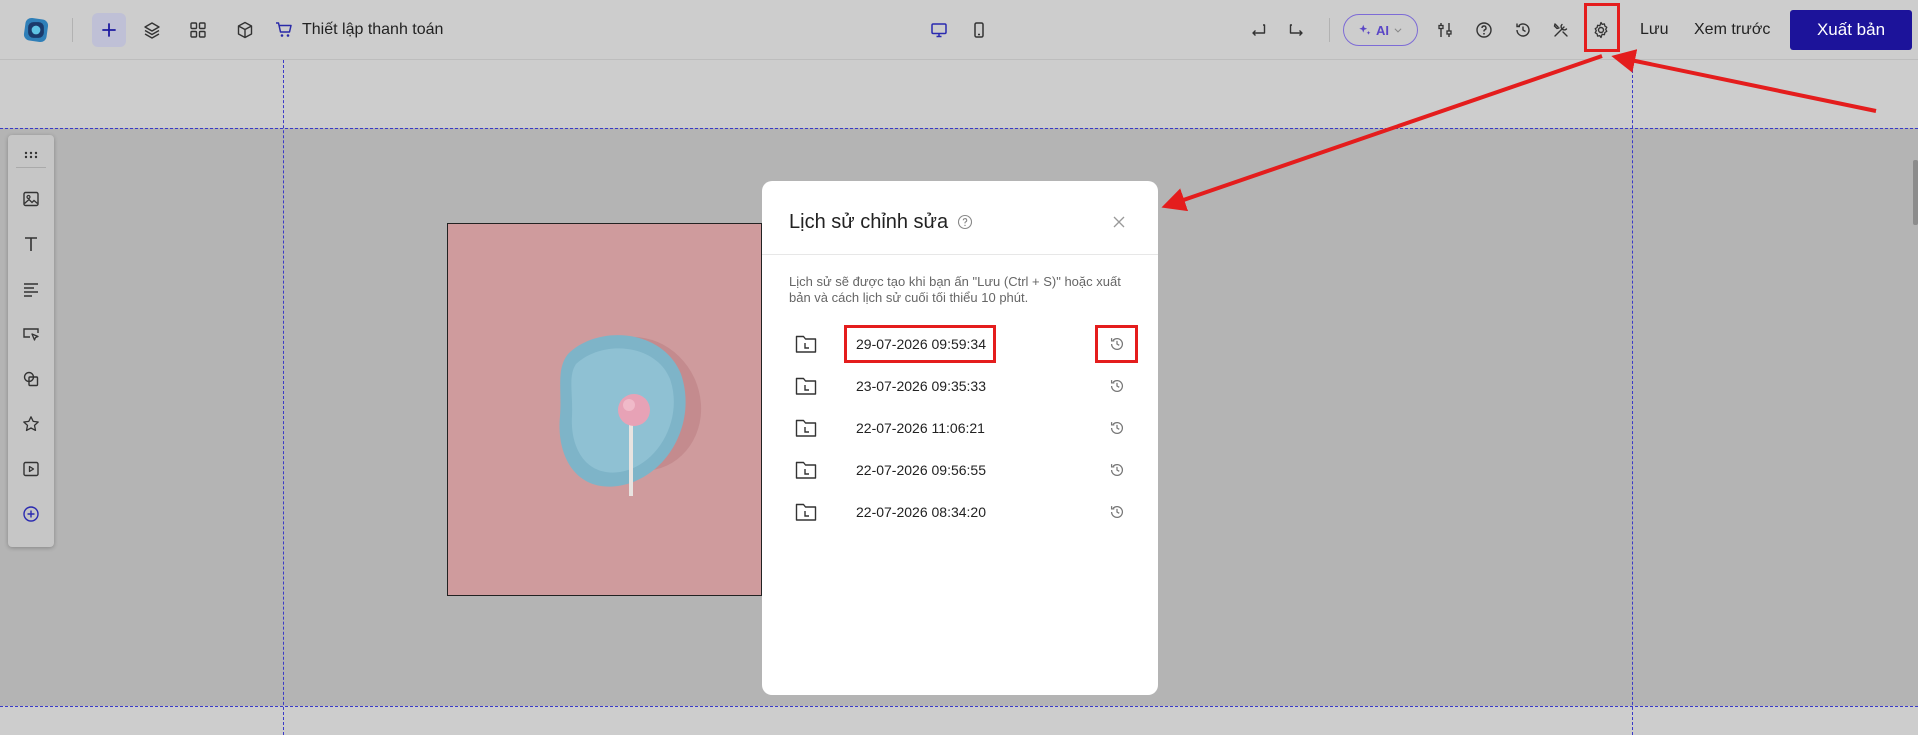  What do you see at coordinates (869, 222) in the screenshot?
I see `dialog-title: Lịch sử chỉnh sửa` at bounding box center [869, 222].